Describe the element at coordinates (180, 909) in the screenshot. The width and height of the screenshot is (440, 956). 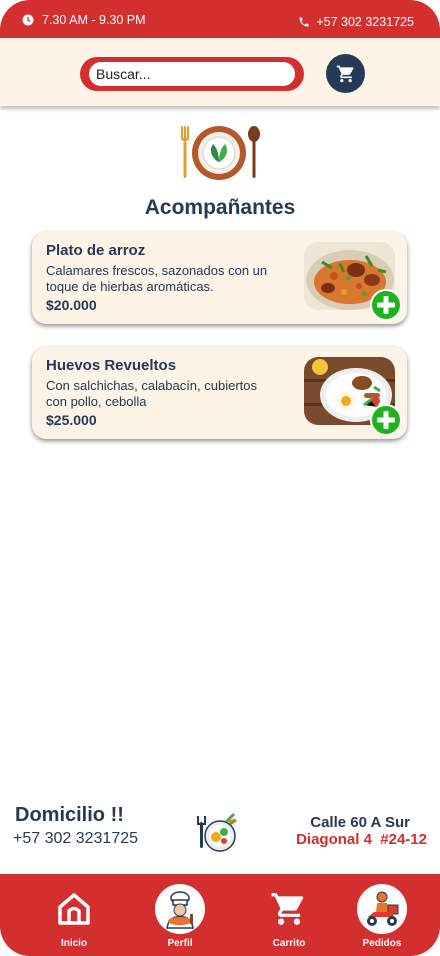
I see `chef-avatar-icon` at that location.